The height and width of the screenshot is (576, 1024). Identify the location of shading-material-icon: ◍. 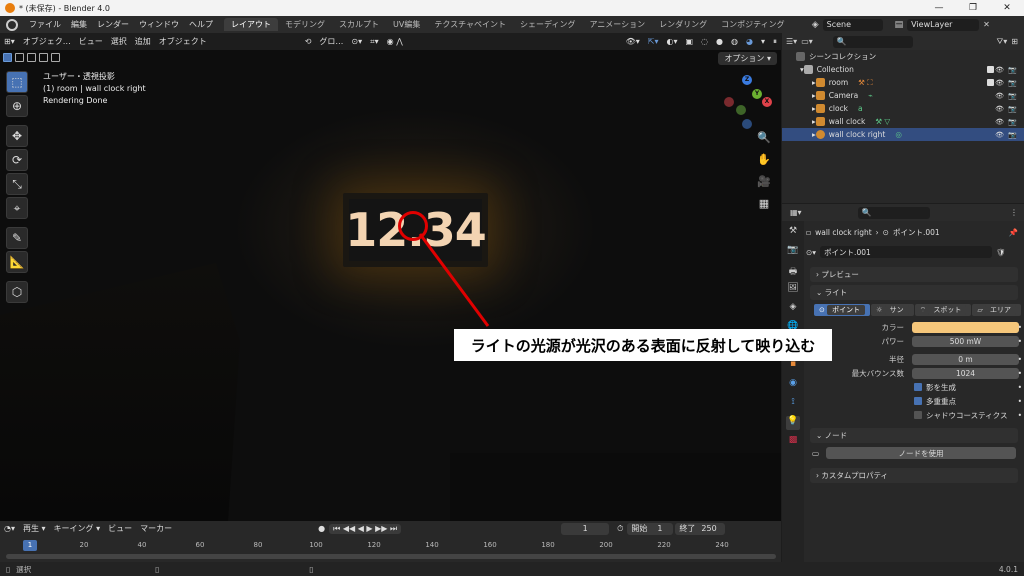
(734, 41).